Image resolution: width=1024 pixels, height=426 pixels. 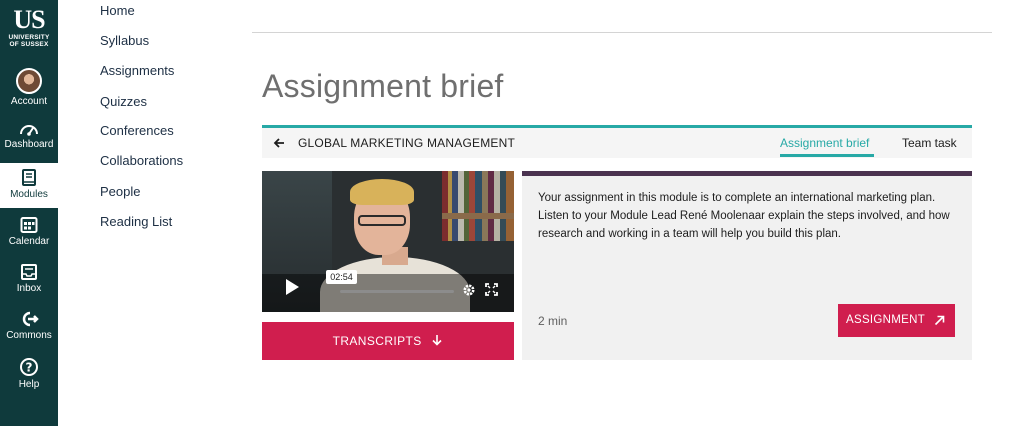 What do you see at coordinates (929, 143) in the screenshot?
I see `tab-team-task: Team task` at bounding box center [929, 143].